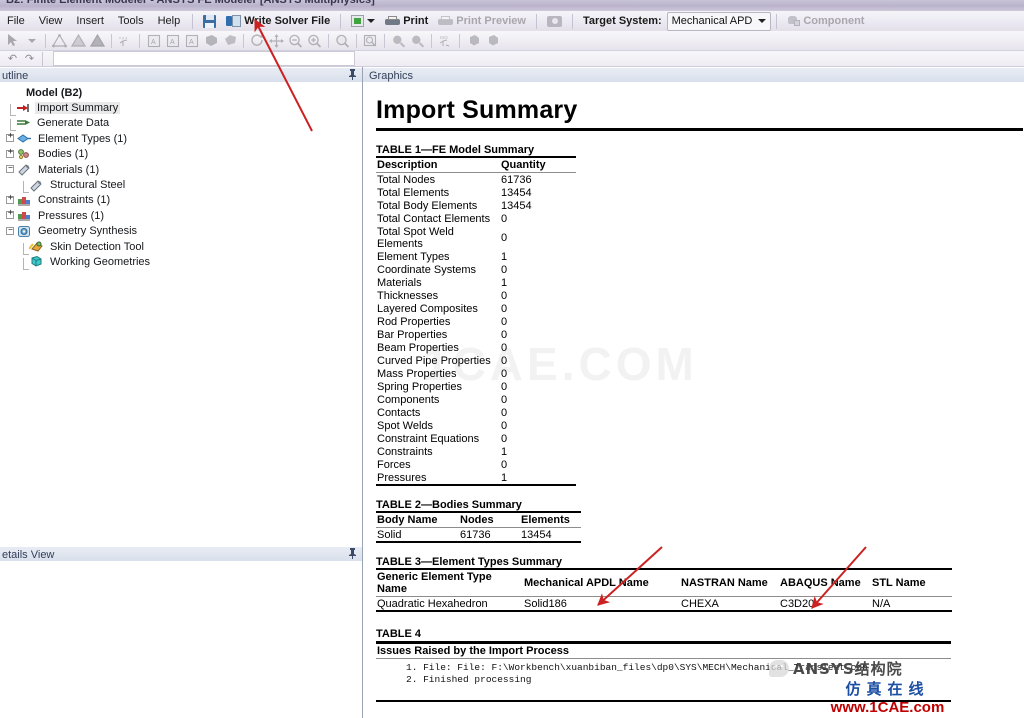  Describe the element at coordinates (229, 40) in the screenshot. I see `wireframe-icon` at that location.